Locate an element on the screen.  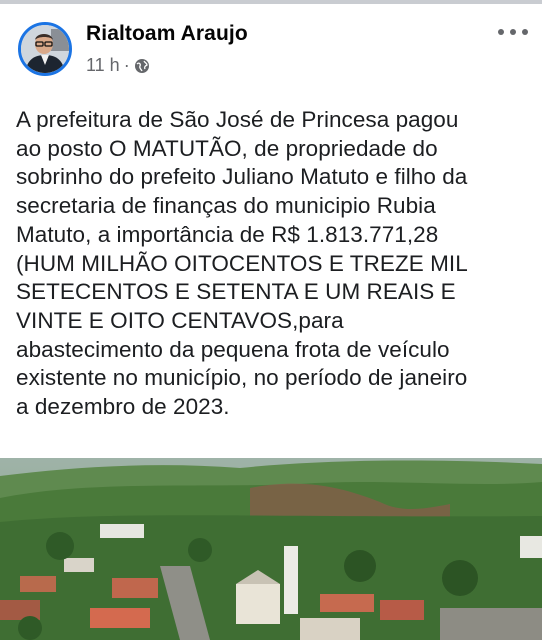
author-avatar is located at coordinates (45, 49).